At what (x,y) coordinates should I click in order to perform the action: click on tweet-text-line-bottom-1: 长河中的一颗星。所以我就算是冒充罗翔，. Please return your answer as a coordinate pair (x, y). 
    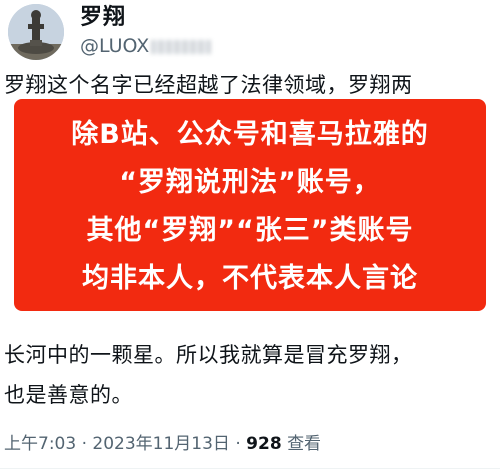
    Looking at the image, I should click on (208, 355).